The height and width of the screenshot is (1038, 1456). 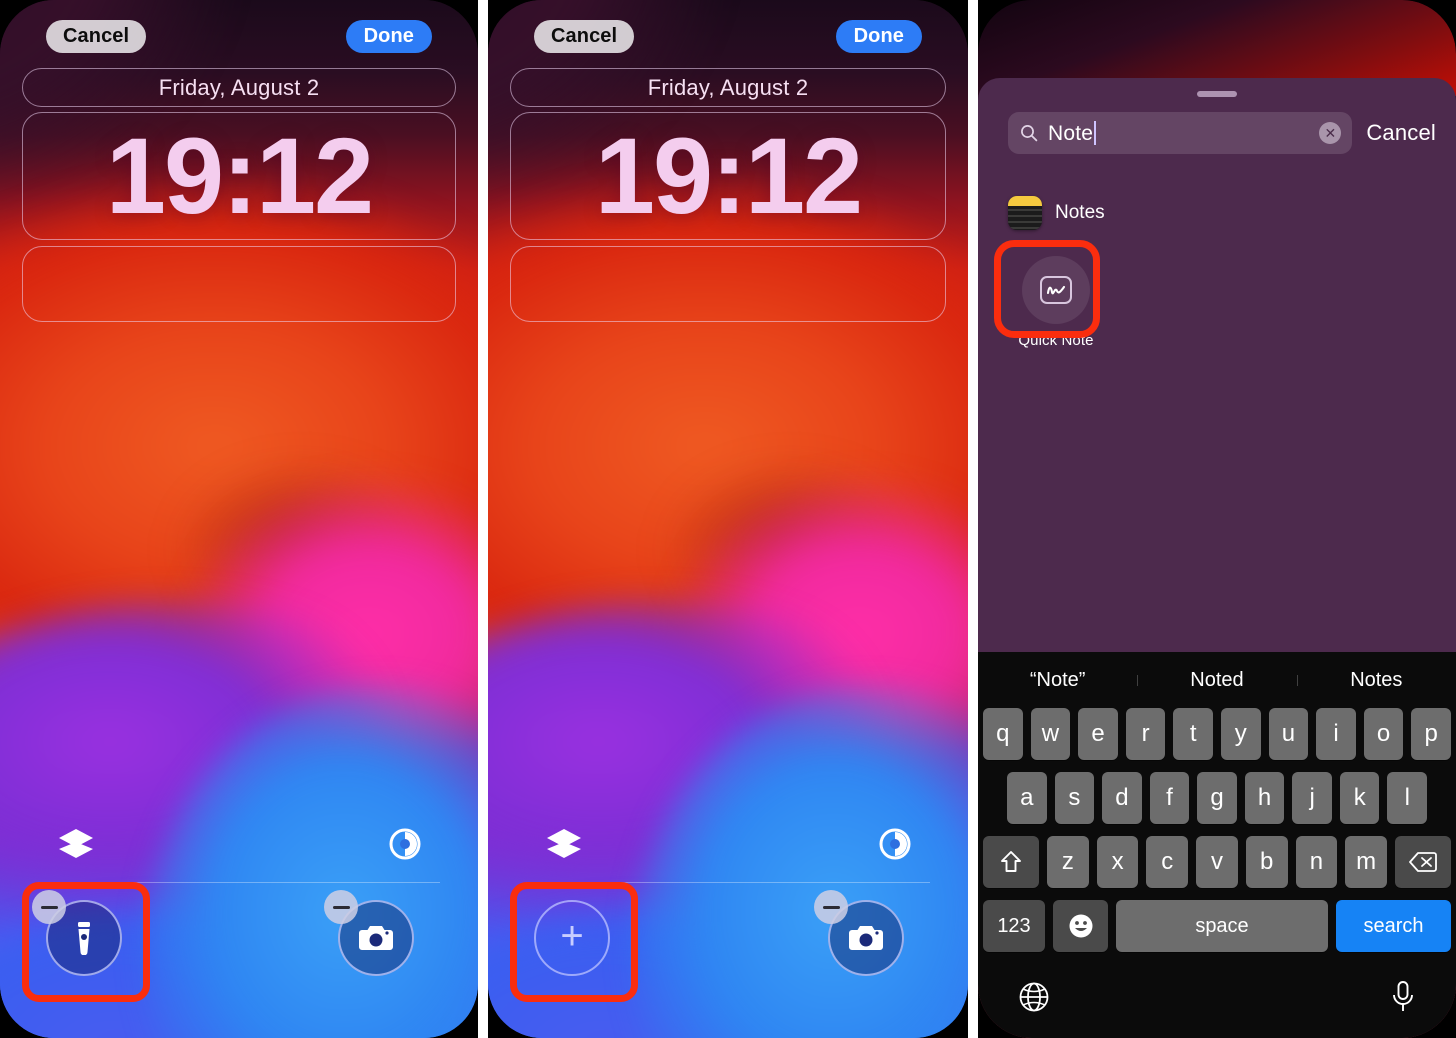 I want to click on search-input-value: Note, so click(x=1071, y=133).